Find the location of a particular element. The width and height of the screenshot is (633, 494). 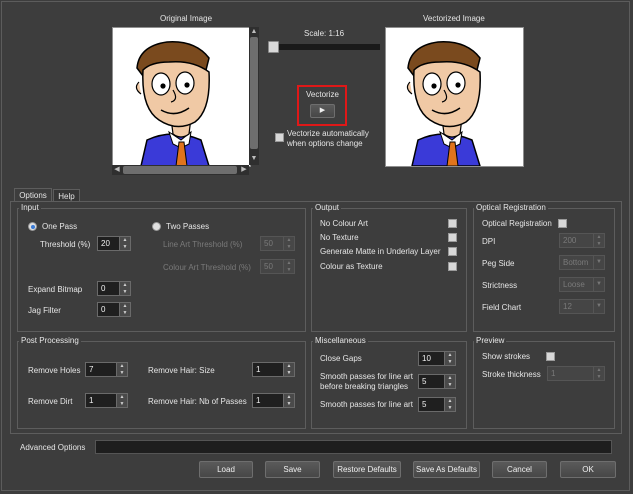

smooth-before-label-line2: before breaking triangles is located at coordinates (364, 386).